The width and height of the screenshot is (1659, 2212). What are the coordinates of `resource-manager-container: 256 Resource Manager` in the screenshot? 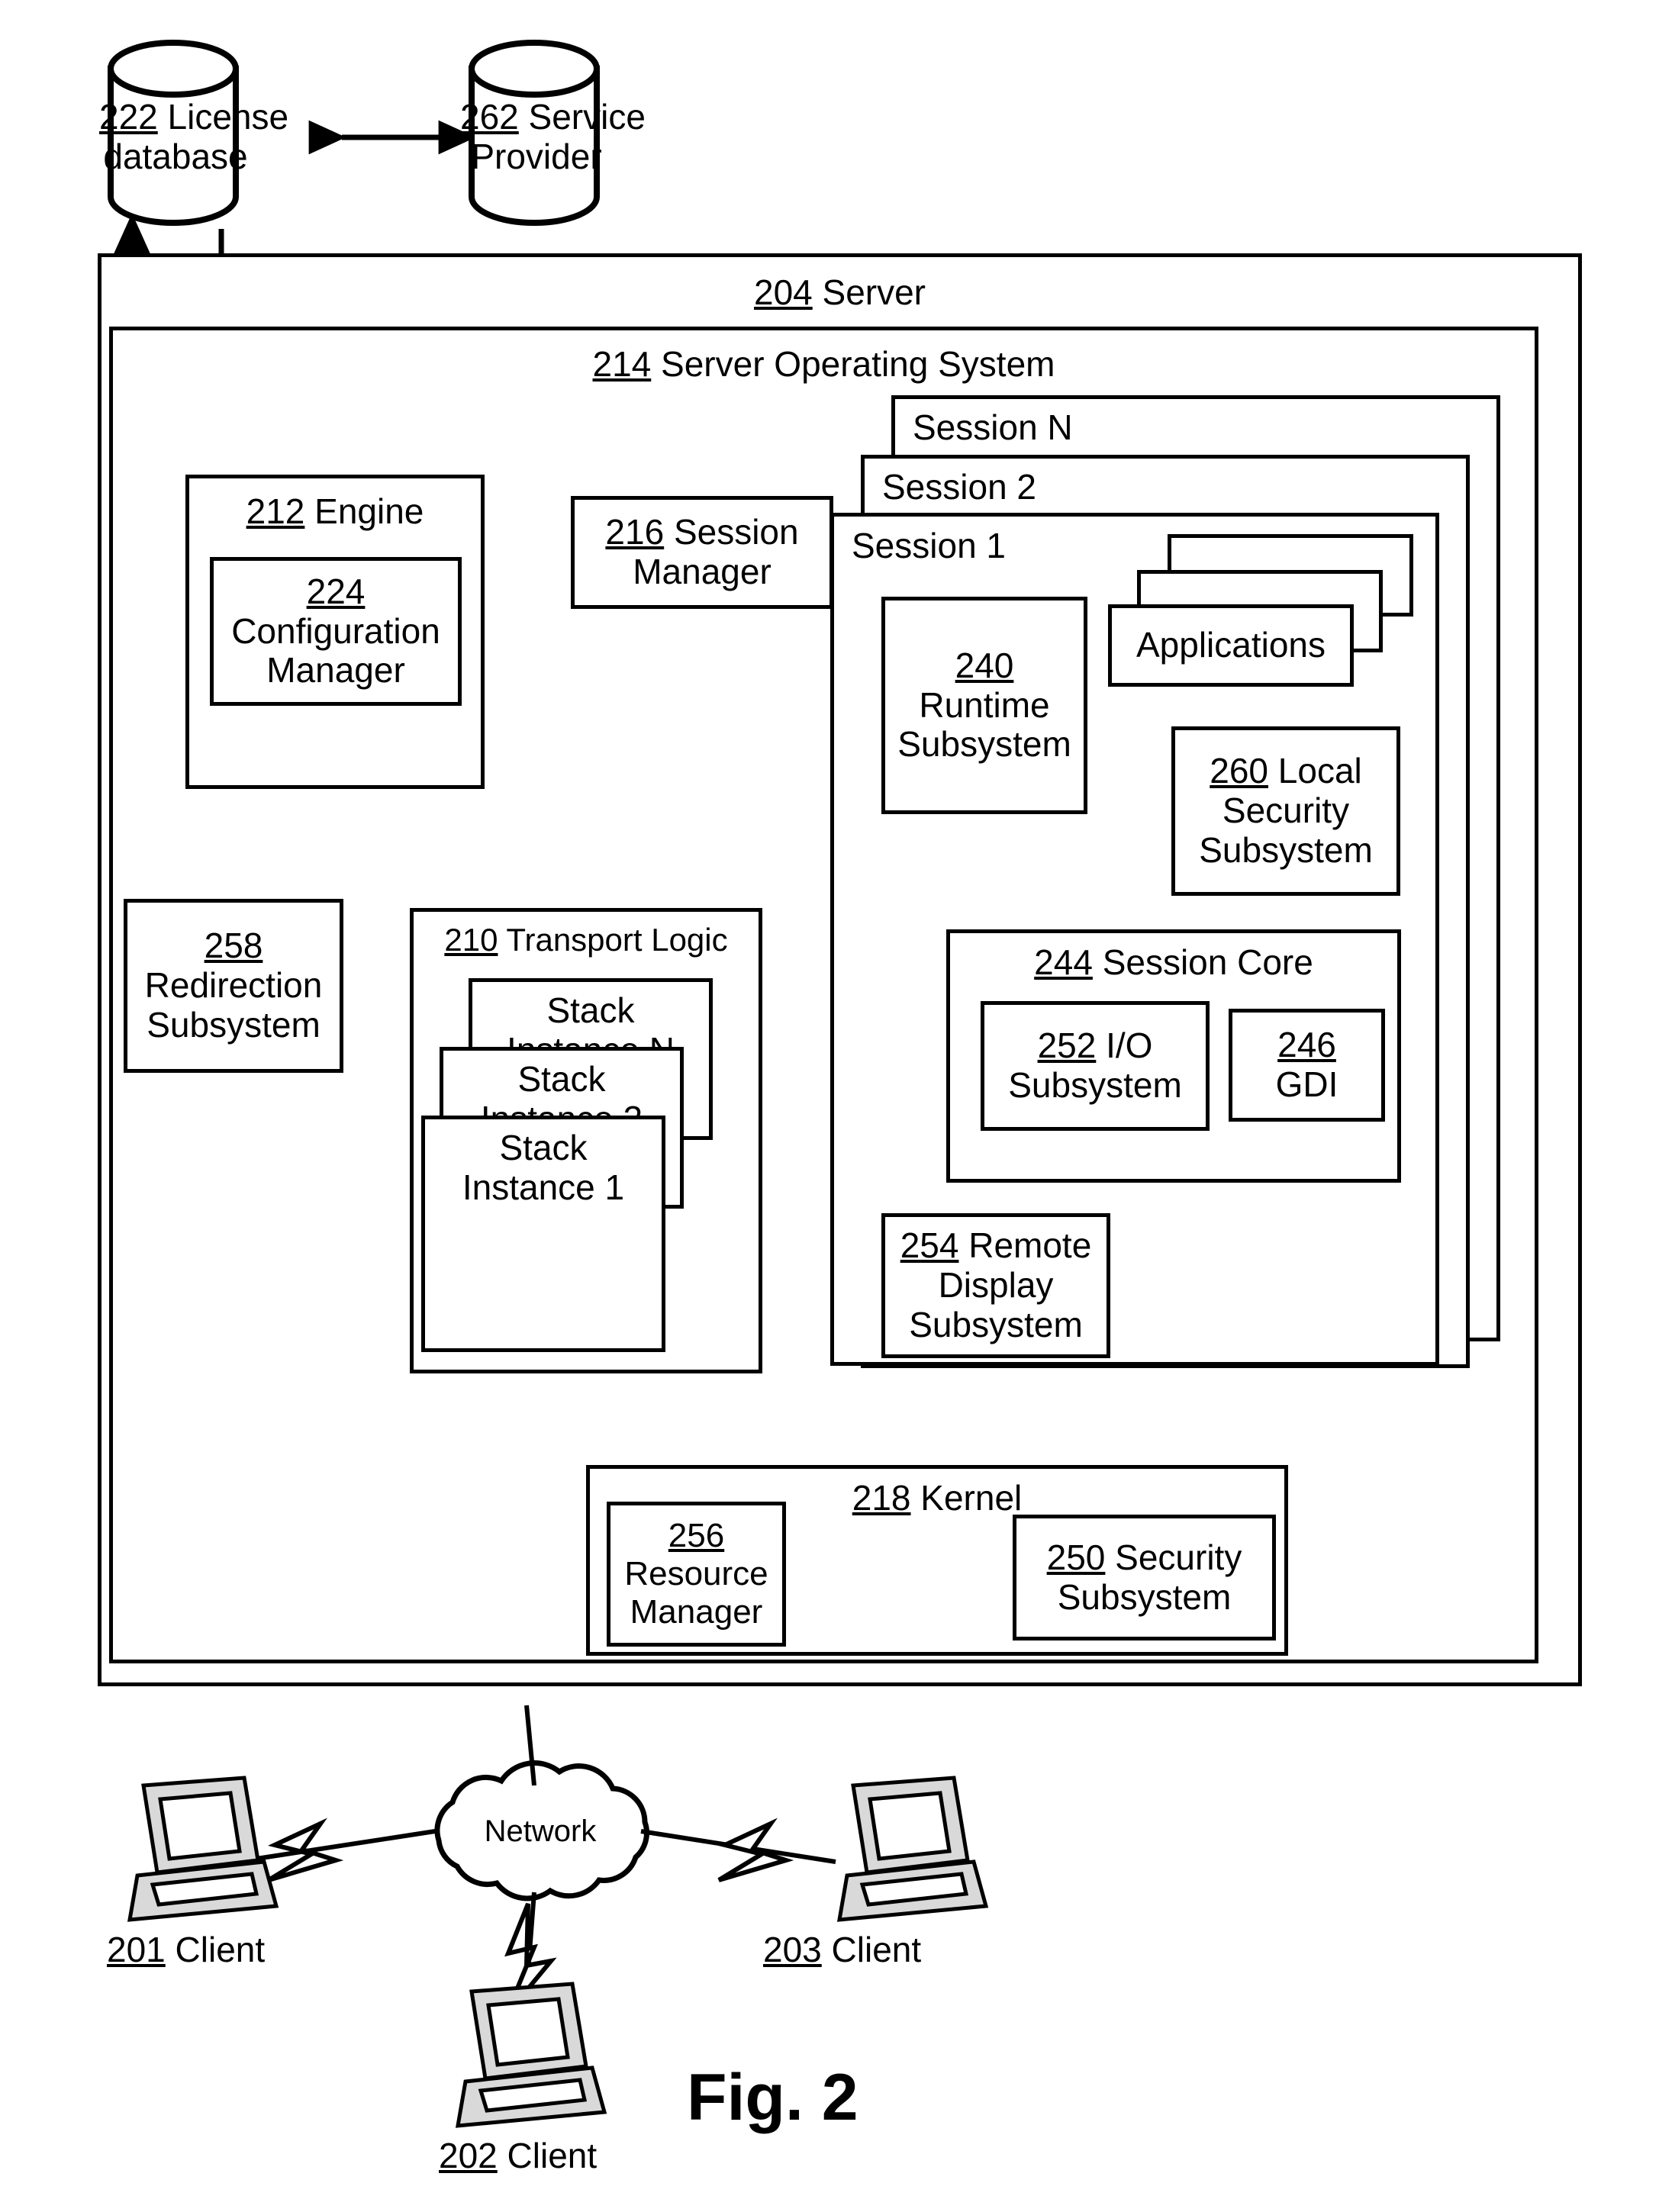 It's located at (696, 1574).